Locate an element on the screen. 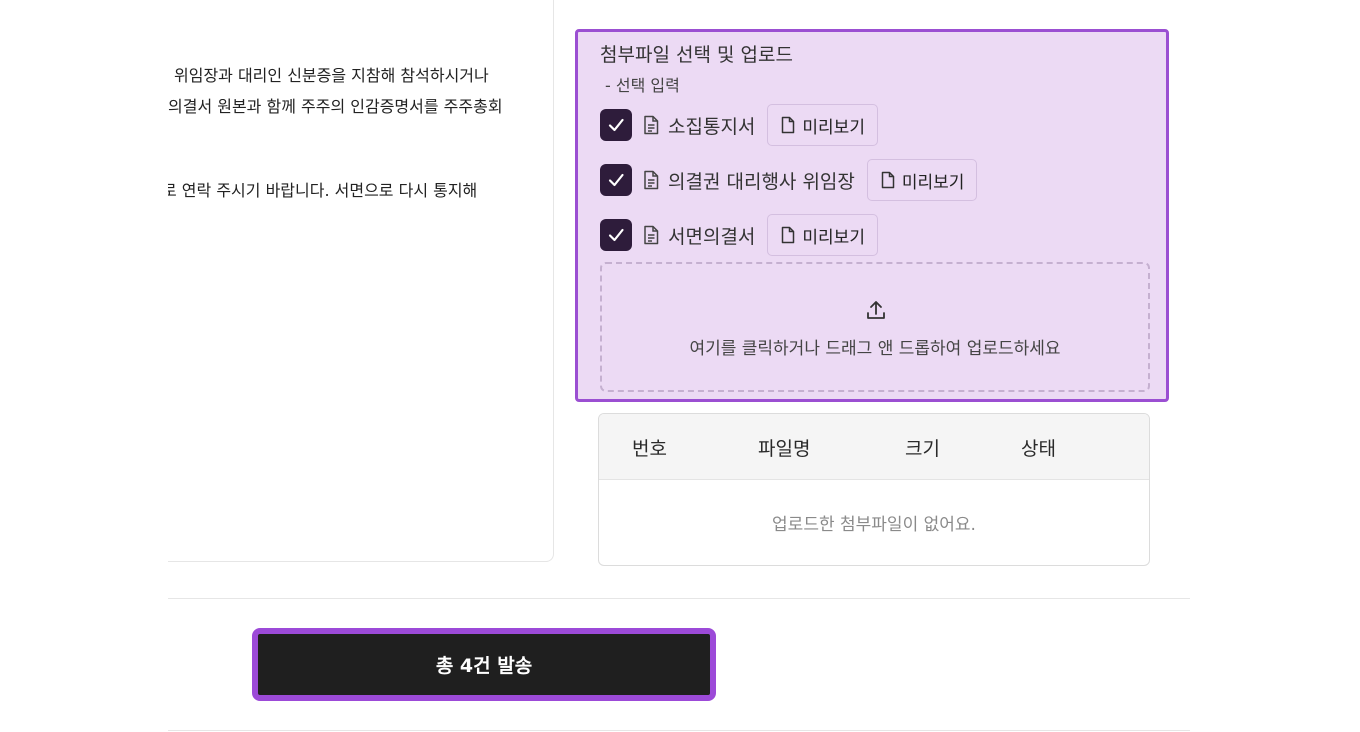 The height and width of the screenshot is (732, 1360). notice-line-3: 로 연락 주시기 바랍니다. 서면으로 다시 통지해 is located at coordinates (323, 190).